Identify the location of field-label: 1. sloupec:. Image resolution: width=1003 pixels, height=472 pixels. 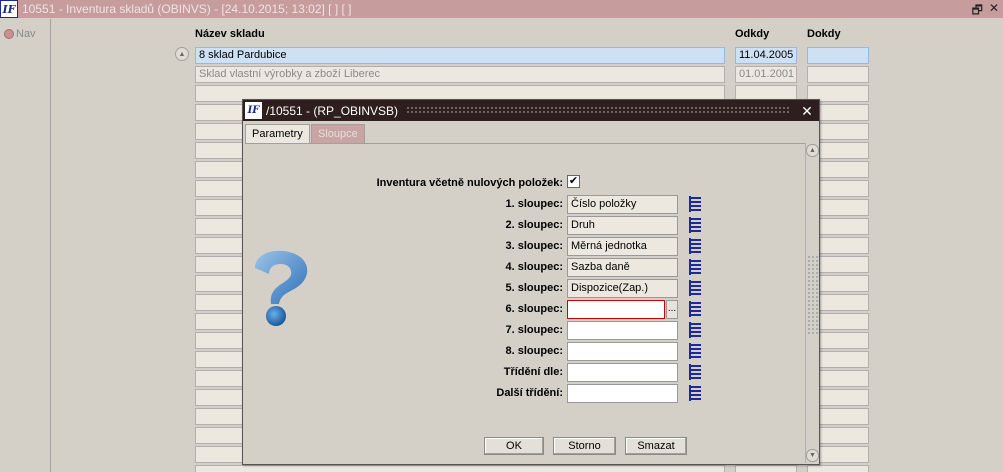
(534, 204).